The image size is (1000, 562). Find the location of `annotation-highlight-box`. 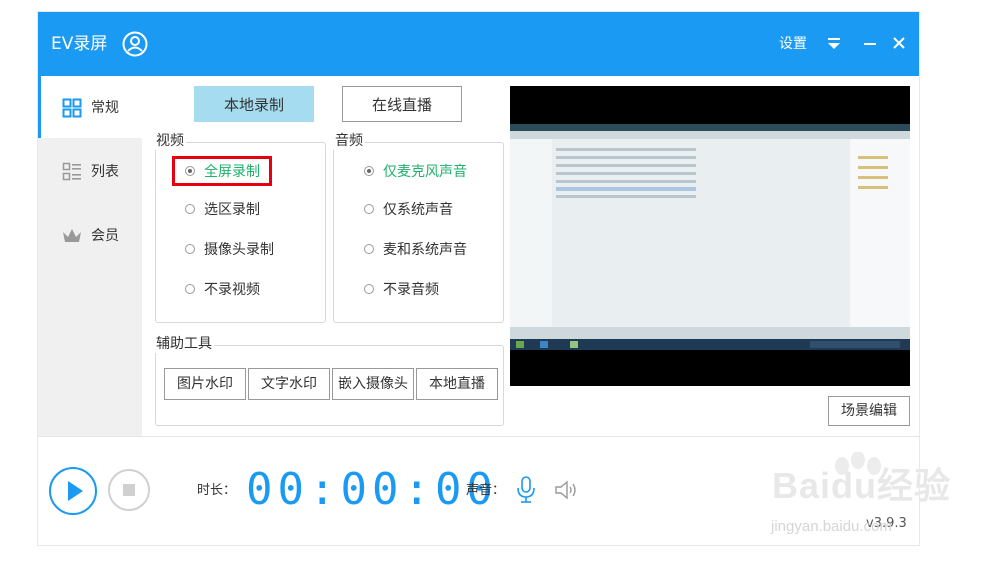

annotation-highlight-box is located at coordinates (222, 171).